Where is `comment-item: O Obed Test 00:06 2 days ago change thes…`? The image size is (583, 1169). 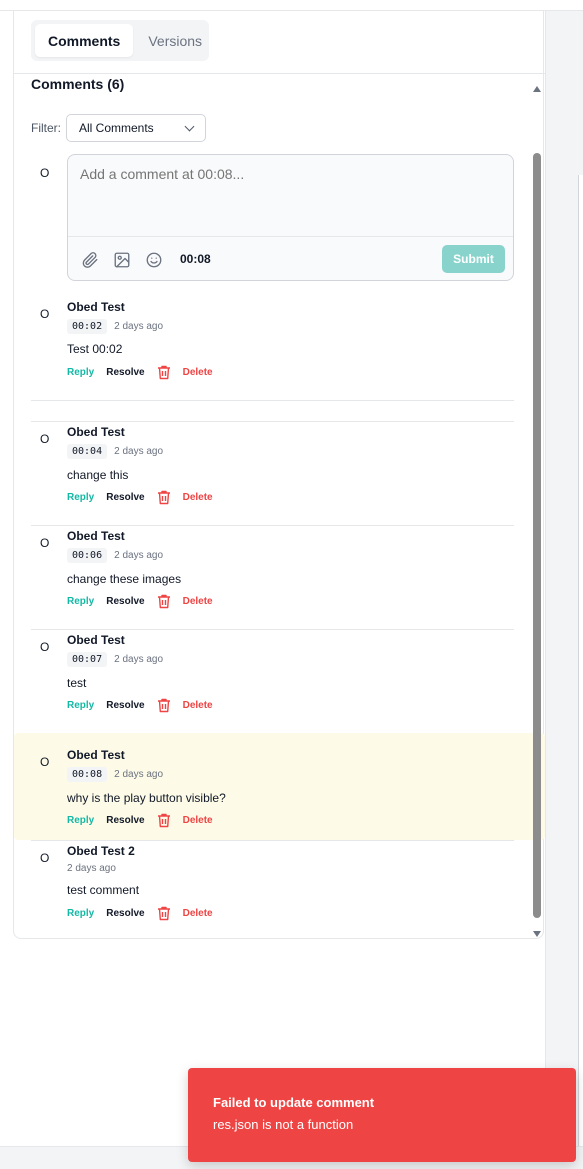 comment-item: O Obed Test 00:06 2 days ago change thes… is located at coordinates (279, 571).